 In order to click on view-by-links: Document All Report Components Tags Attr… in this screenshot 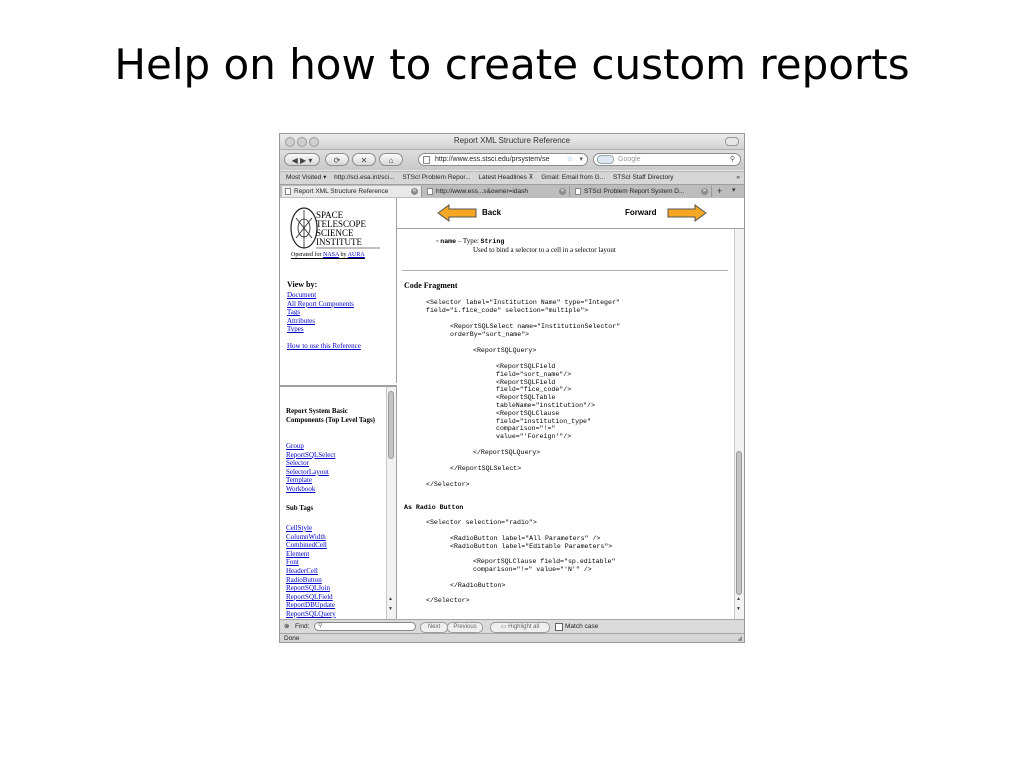, I will do `click(320, 312)`.